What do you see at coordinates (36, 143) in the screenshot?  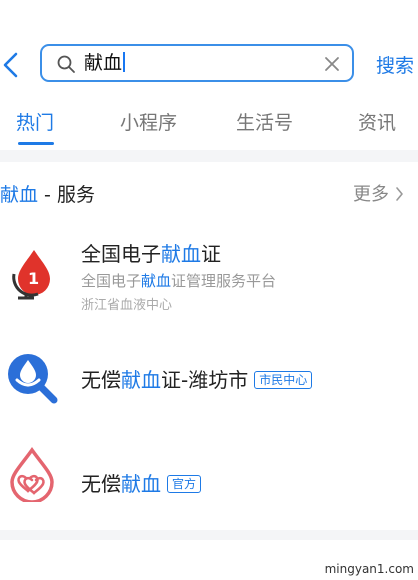 I see `active-tab-indicator` at bounding box center [36, 143].